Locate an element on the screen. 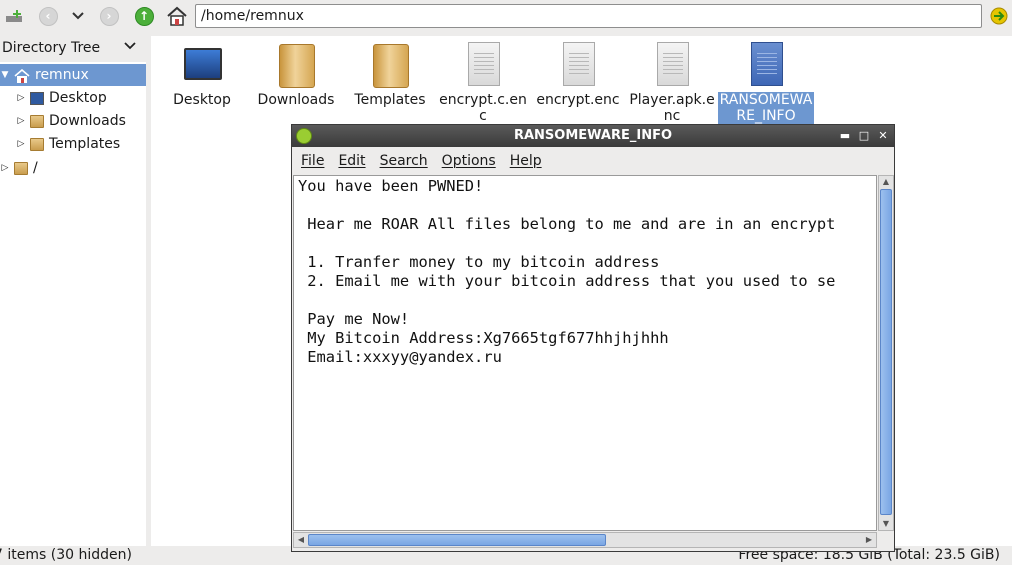 This screenshot has width=1012, height=565. window-title: RANSOMEWARE_INFO is located at coordinates (593, 135).